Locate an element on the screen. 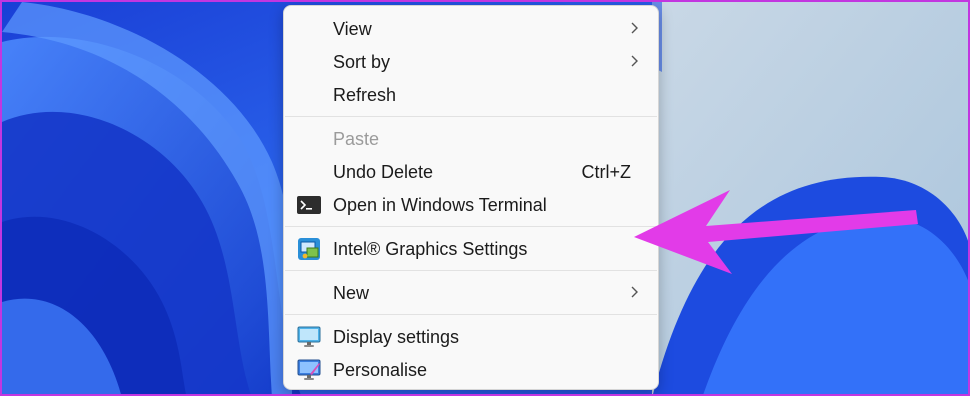 The width and height of the screenshot is (970, 396). menu-item-open-windows-terminal: Open in Windows Terminal is located at coordinates (471, 205).